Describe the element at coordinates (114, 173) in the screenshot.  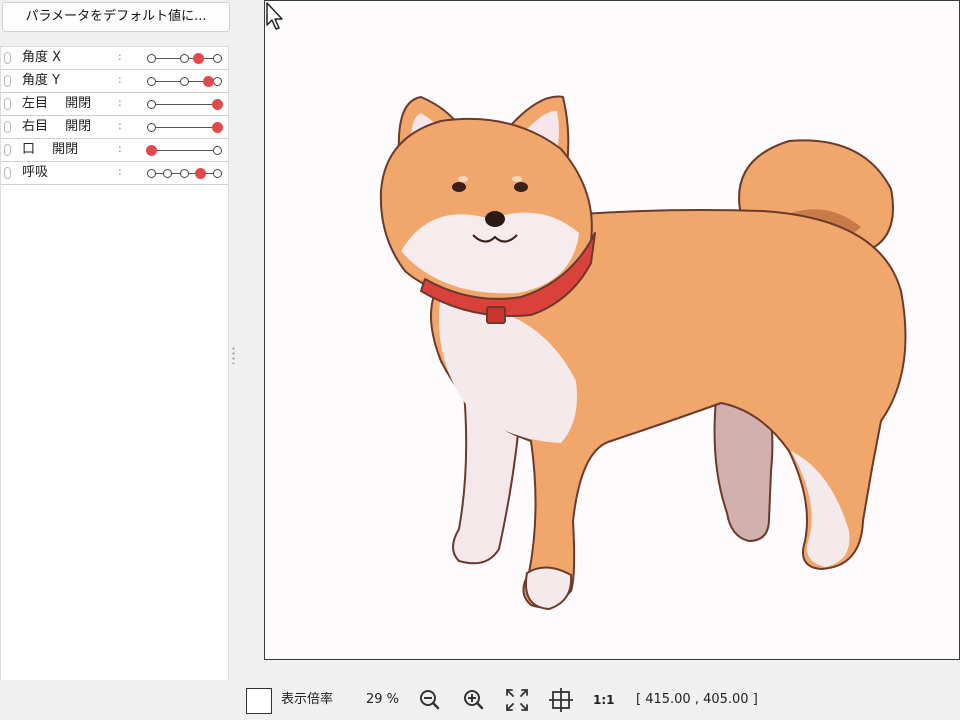
I see `param-row: 呼吸 :` at that location.